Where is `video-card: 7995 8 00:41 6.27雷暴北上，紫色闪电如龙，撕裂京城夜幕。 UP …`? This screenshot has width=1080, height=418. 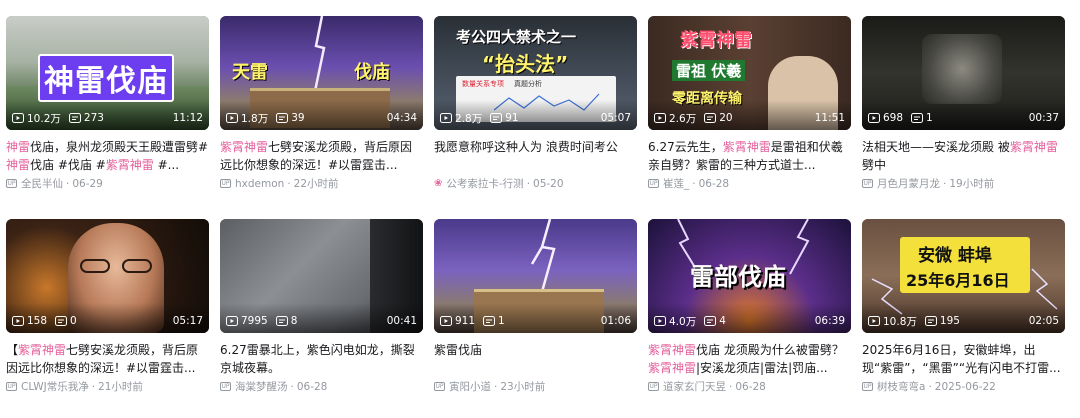 video-card: 7995 8 00:41 6.27雷暴北上，紫色闪电如龙，撕裂京城夜幕。 UP … is located at coordinates (321, 314).